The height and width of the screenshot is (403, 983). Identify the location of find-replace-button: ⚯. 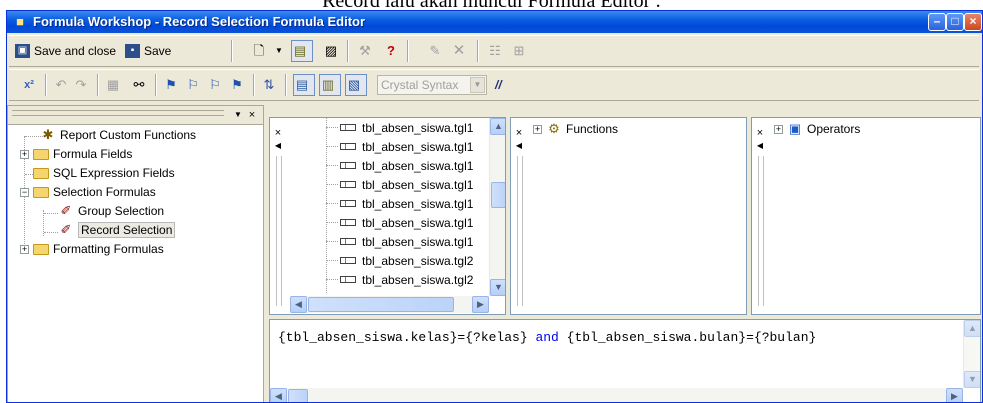
(139, 85).